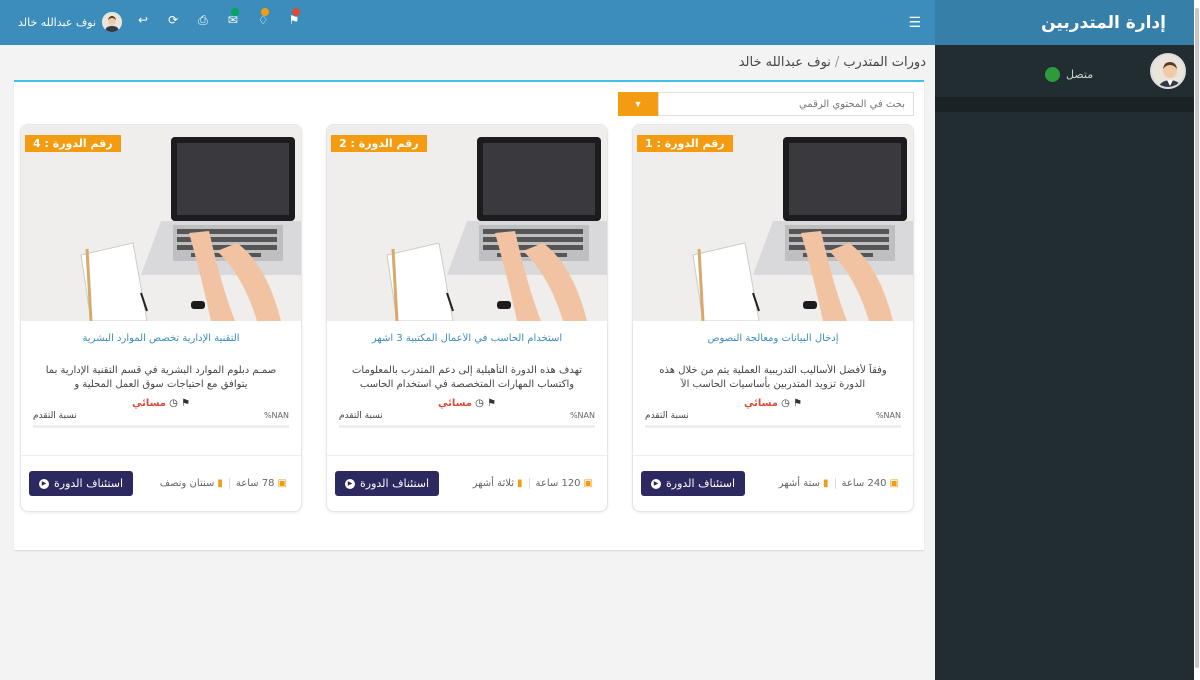 Image resolution: width=1200 pixels, height=680 pixels. What do you see at coordinates (804, 483) in the screenshot?
I see `course-duration: ▮ ستة أشهر` at bounding box center [804, 483].